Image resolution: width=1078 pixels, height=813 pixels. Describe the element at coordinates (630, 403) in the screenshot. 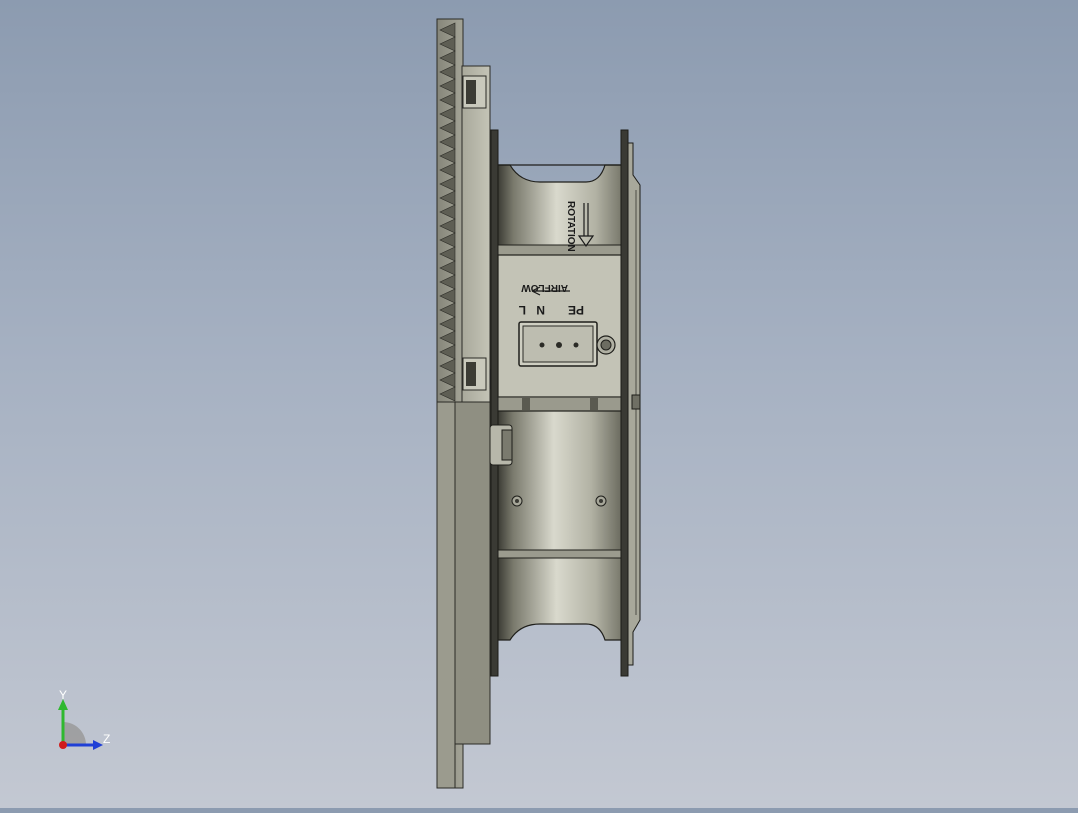

I see `impeller-guard` at that location.